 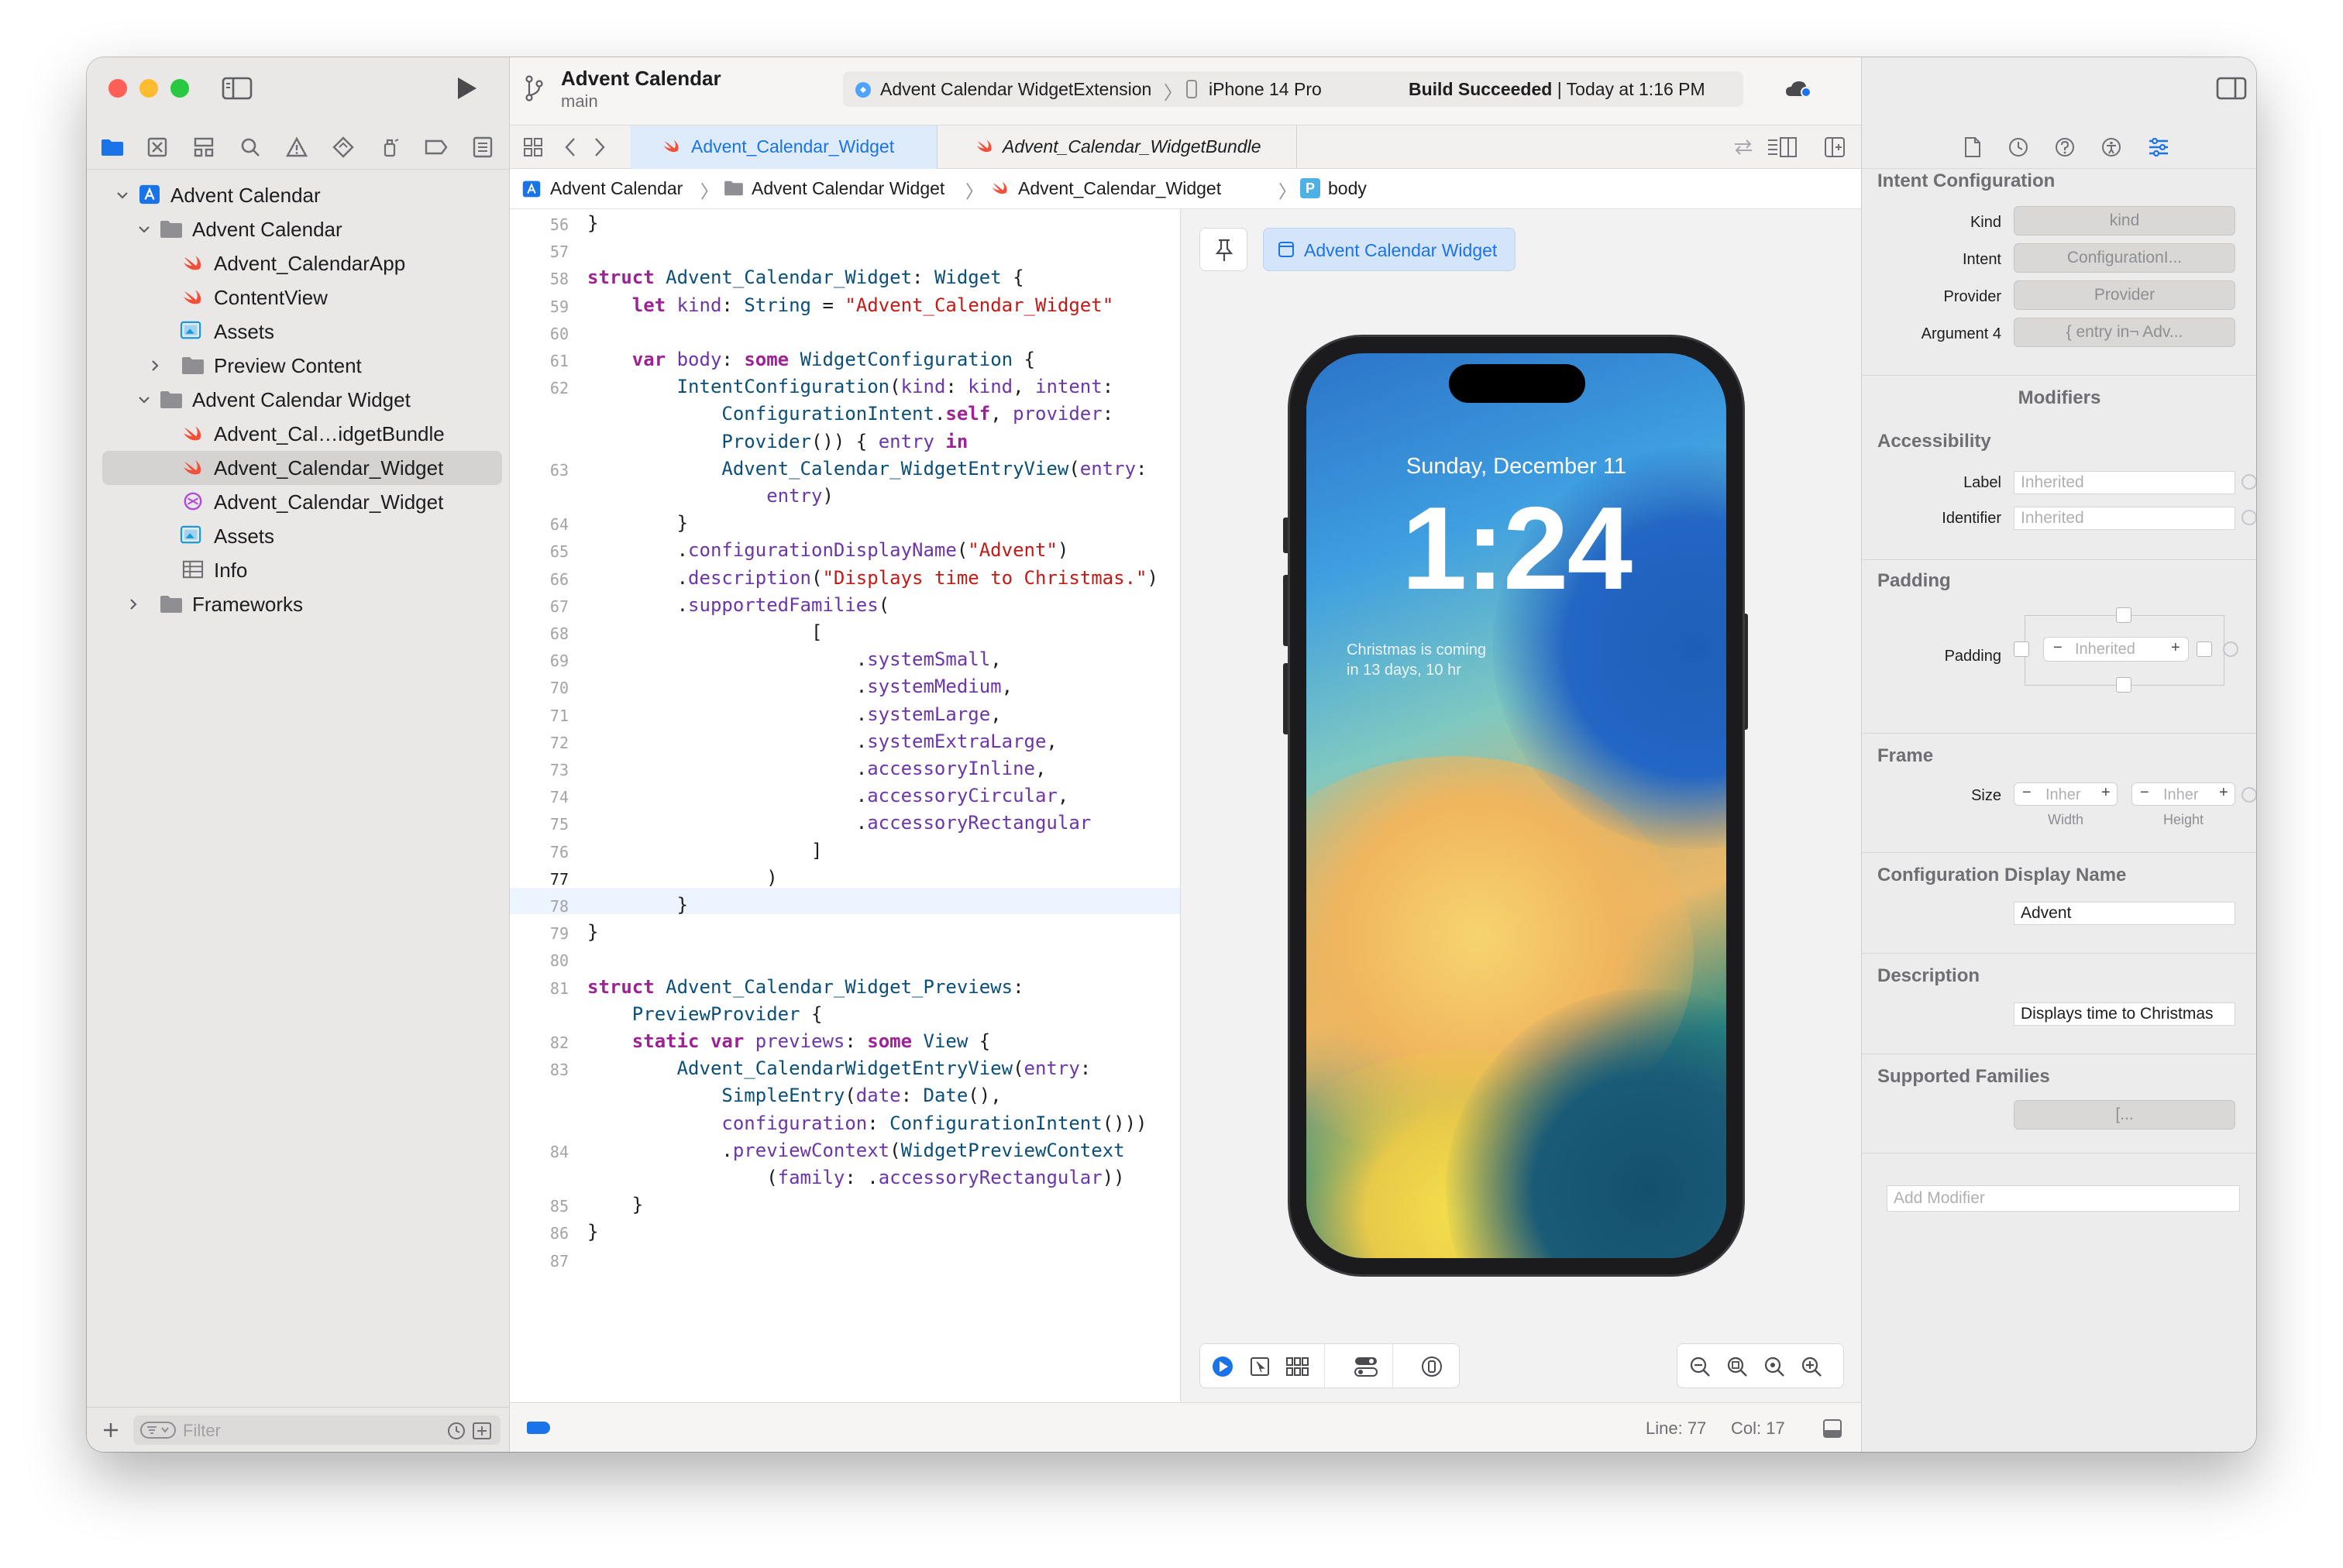 What do you see at coordinates (1118, 147) in the screenshot?
I see `tab-widget-bundle: Advent_Calendar_WidgetBundle` at bounding box center [1118, 147].